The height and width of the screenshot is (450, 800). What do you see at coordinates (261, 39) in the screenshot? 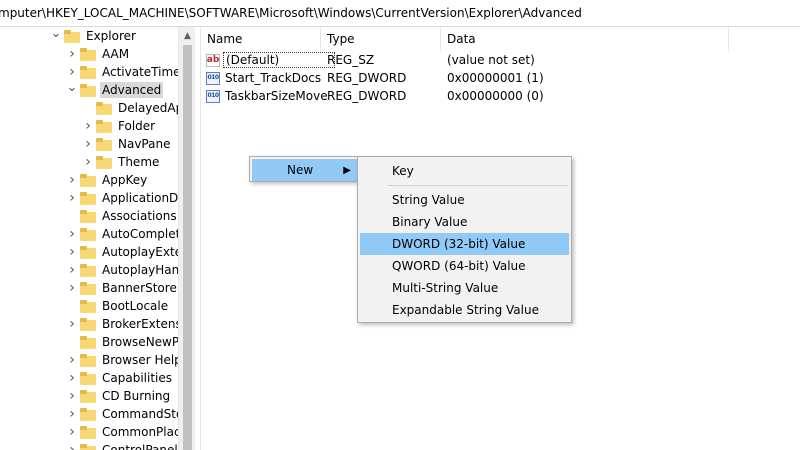
I see `column-header-name: Name` at bounding box center [261, 39].